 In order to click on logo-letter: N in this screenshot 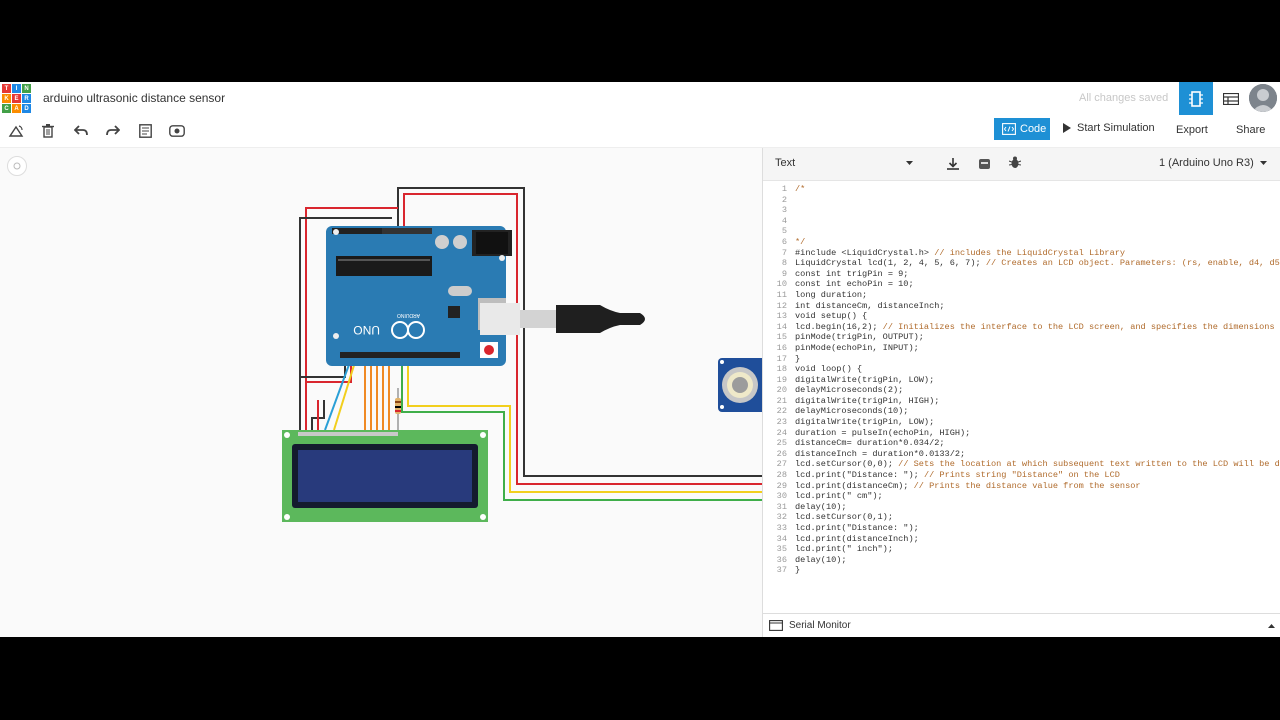, I will do `click(26, 88)`.